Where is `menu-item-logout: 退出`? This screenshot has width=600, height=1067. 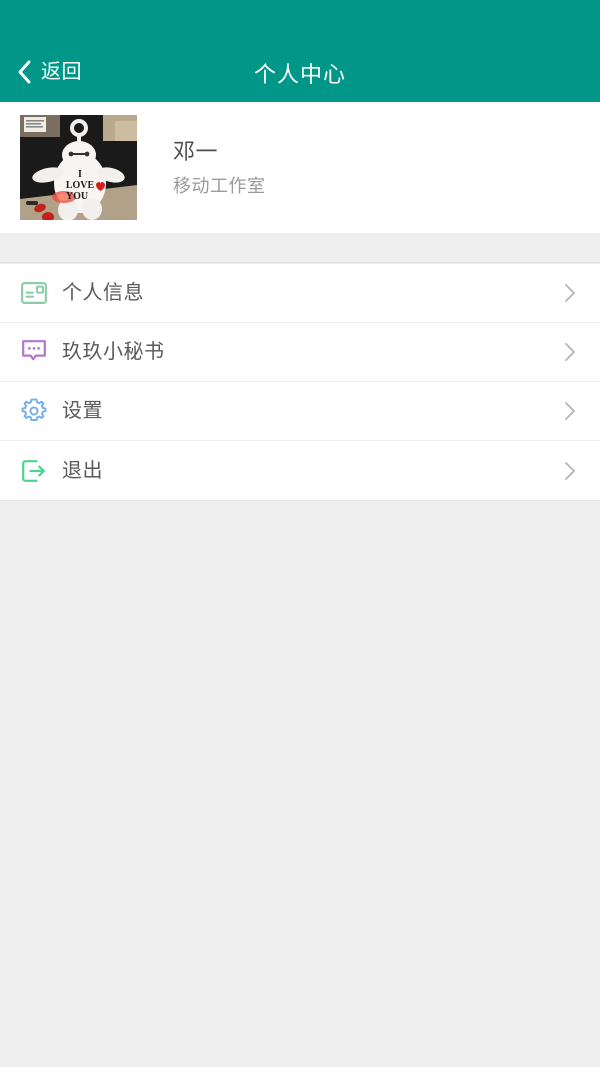
menu-item-logout: 退出 is located at coordinates (300, 470).